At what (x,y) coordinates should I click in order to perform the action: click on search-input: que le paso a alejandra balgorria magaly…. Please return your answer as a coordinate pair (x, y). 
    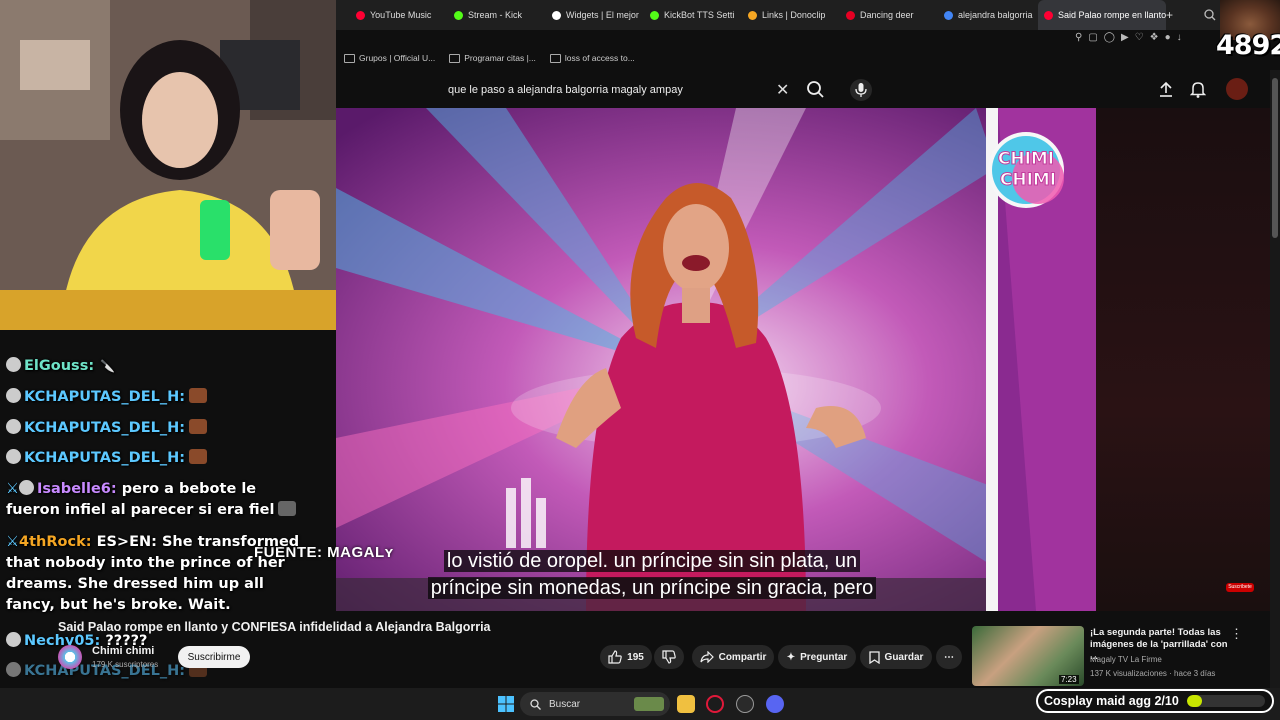
    Looking at the image, I should click on (619, 90).